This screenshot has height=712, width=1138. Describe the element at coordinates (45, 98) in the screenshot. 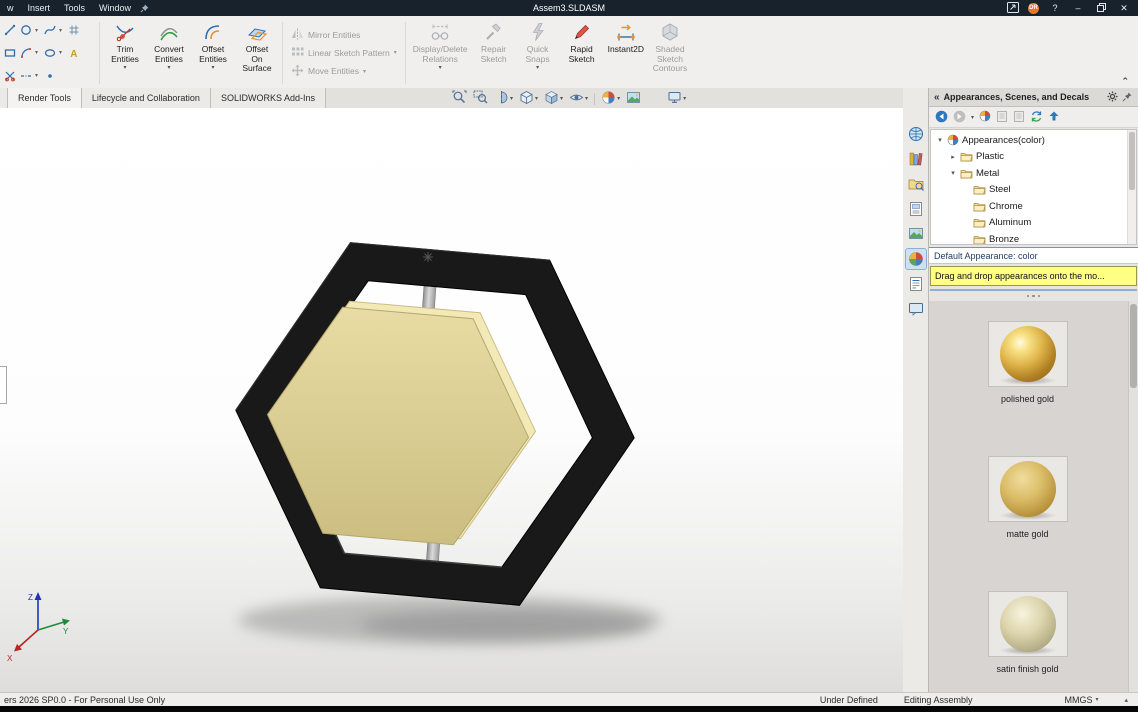

I see `tab-render-tools: Render Tools` at that location.